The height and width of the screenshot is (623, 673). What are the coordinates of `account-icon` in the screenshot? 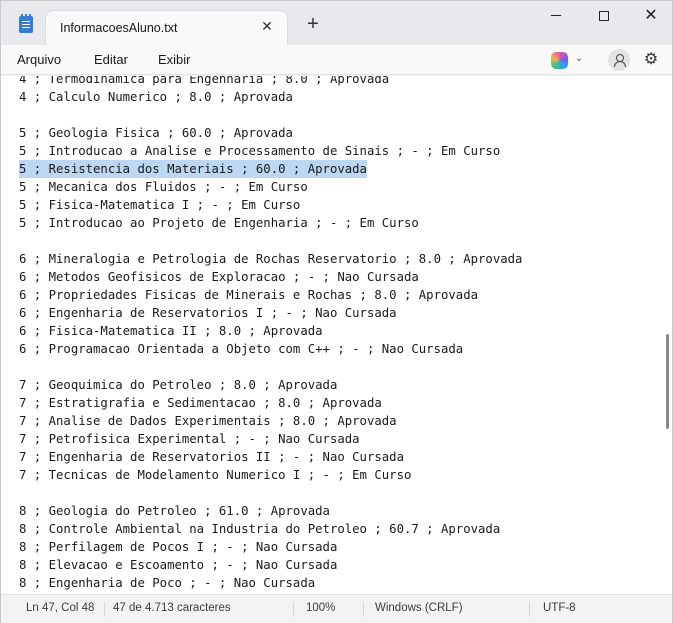 It's located at (619, 60).